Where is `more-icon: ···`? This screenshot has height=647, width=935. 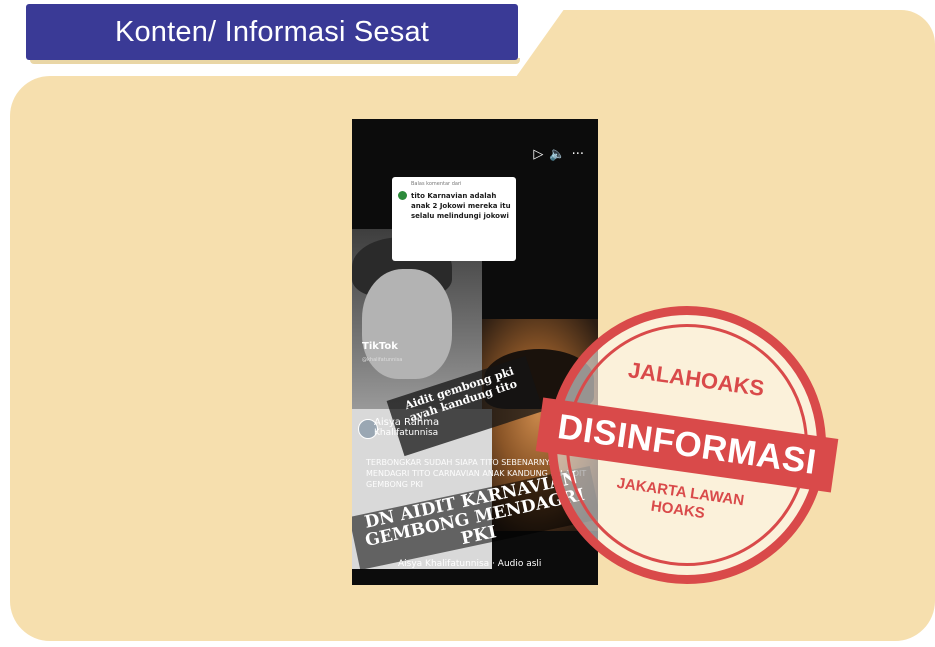 more-icon: ··· is located at coordinates (577, 154).